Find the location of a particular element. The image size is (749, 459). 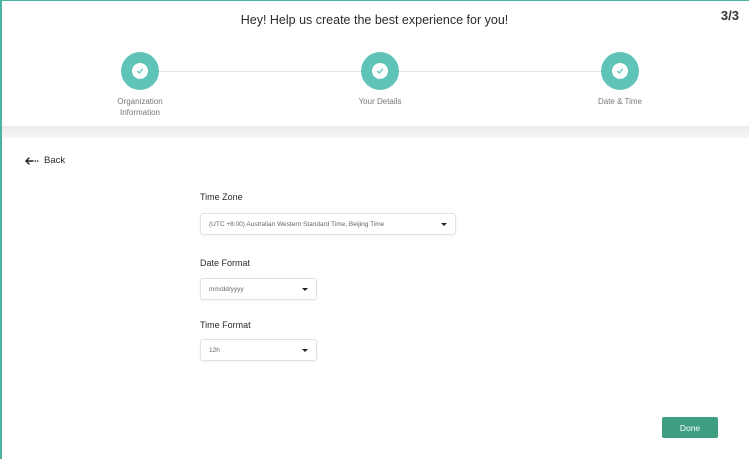

step-label: Date & Time is located at coordinates (619, 101).